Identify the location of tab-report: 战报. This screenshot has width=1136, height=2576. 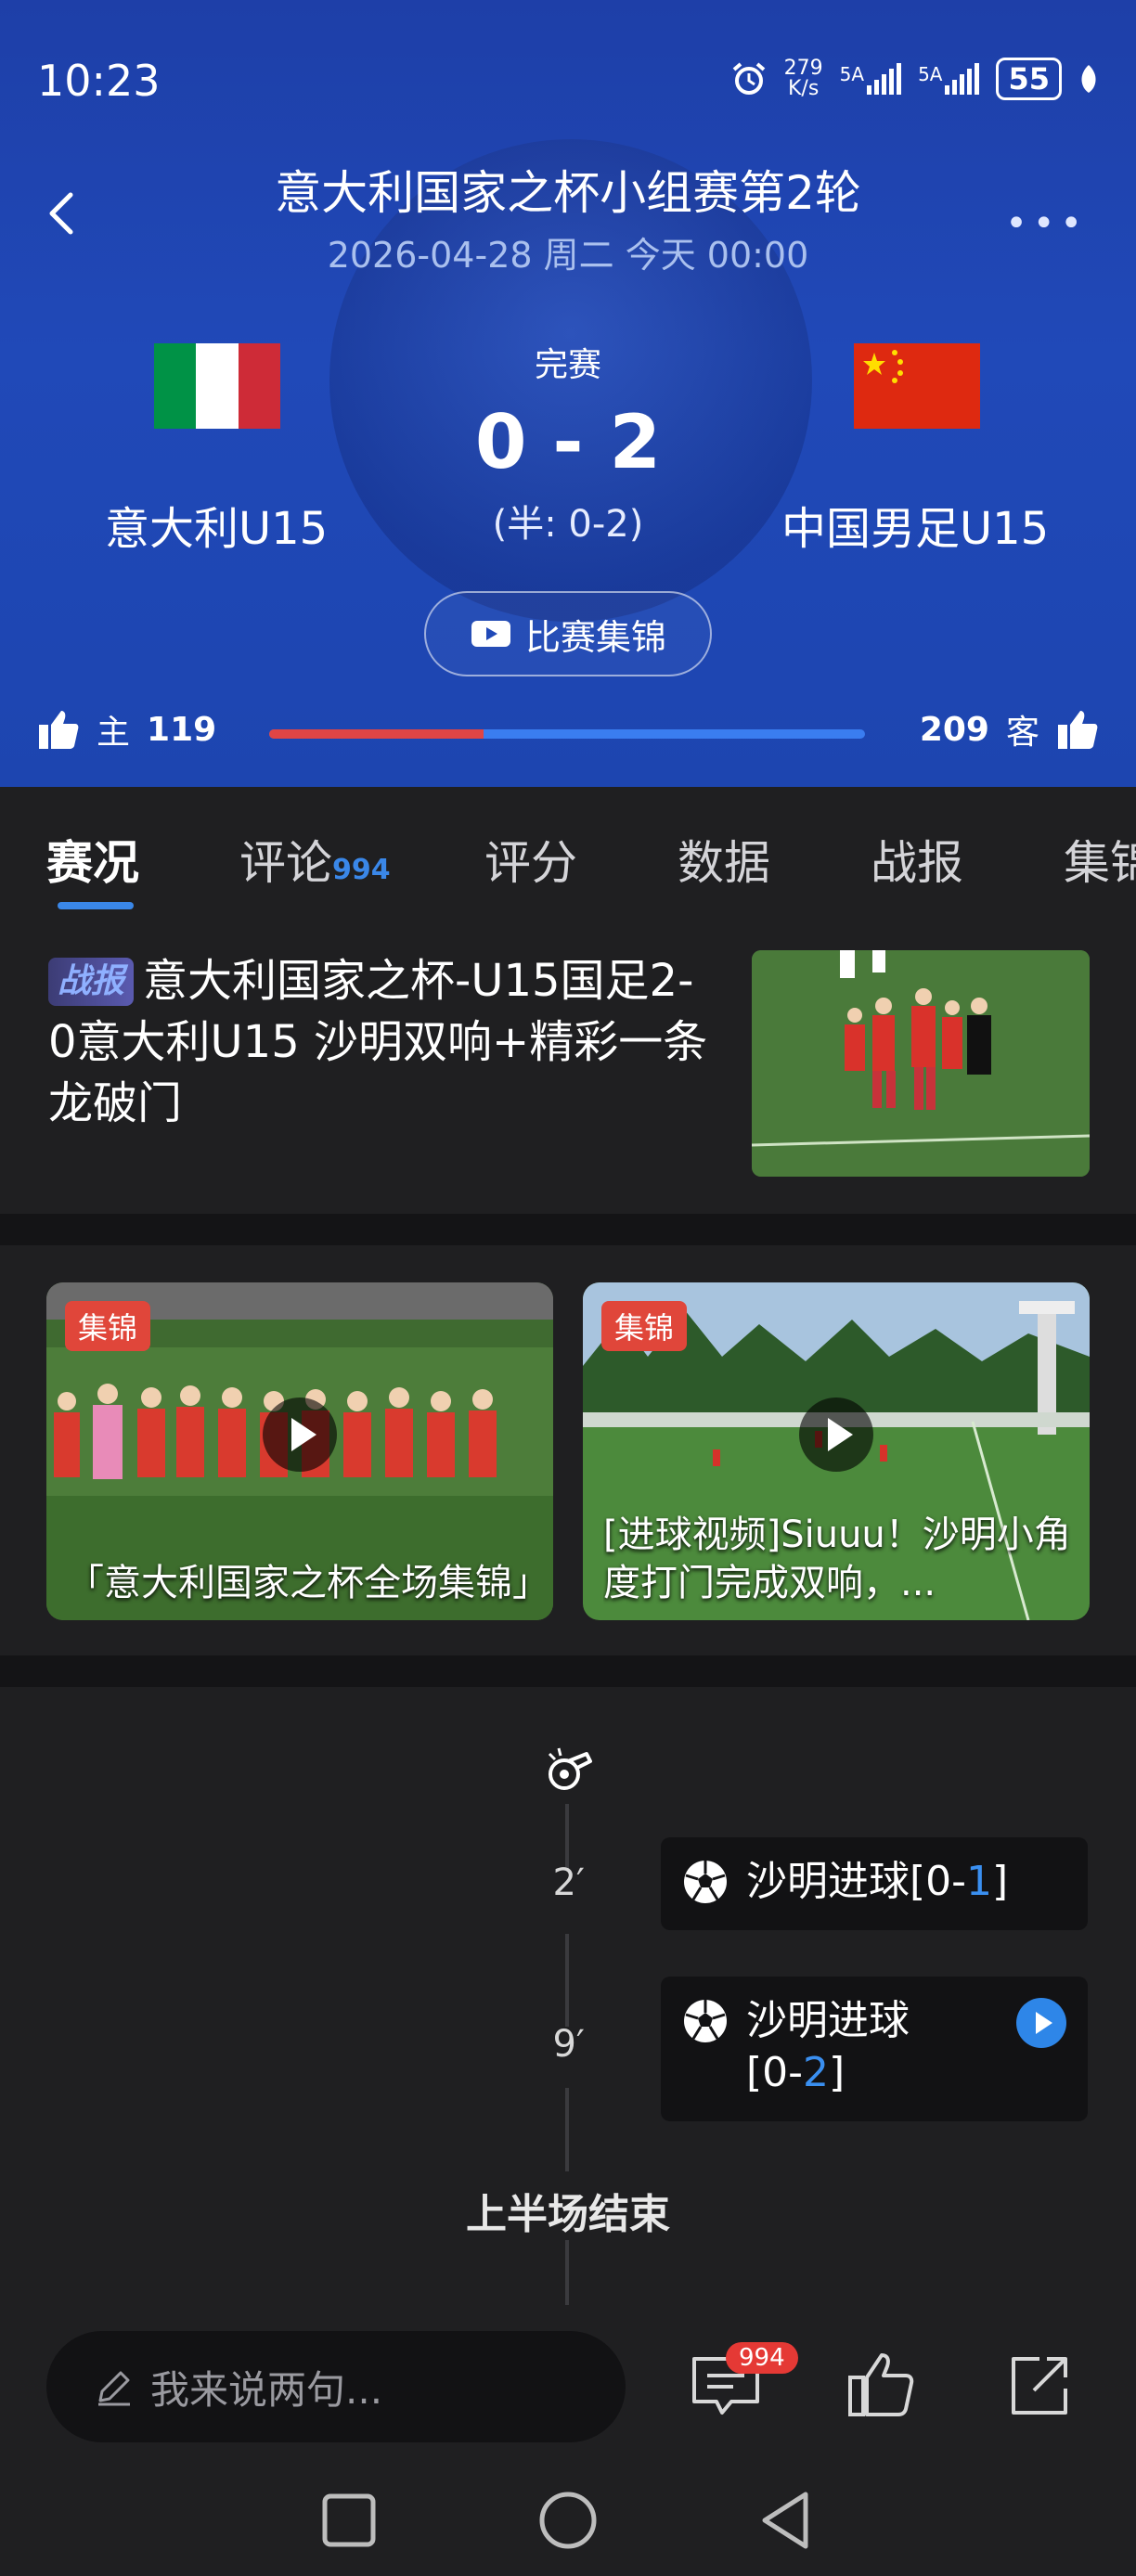
(917, 860).